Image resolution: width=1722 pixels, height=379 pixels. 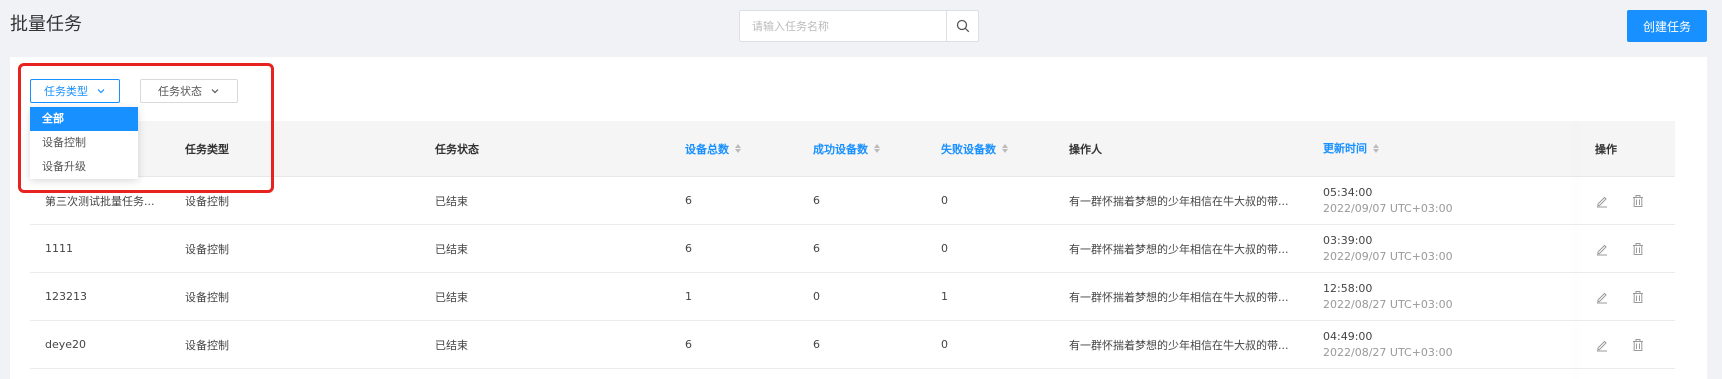 I want to click on task-name: 1111, so click(x=59, y=248).